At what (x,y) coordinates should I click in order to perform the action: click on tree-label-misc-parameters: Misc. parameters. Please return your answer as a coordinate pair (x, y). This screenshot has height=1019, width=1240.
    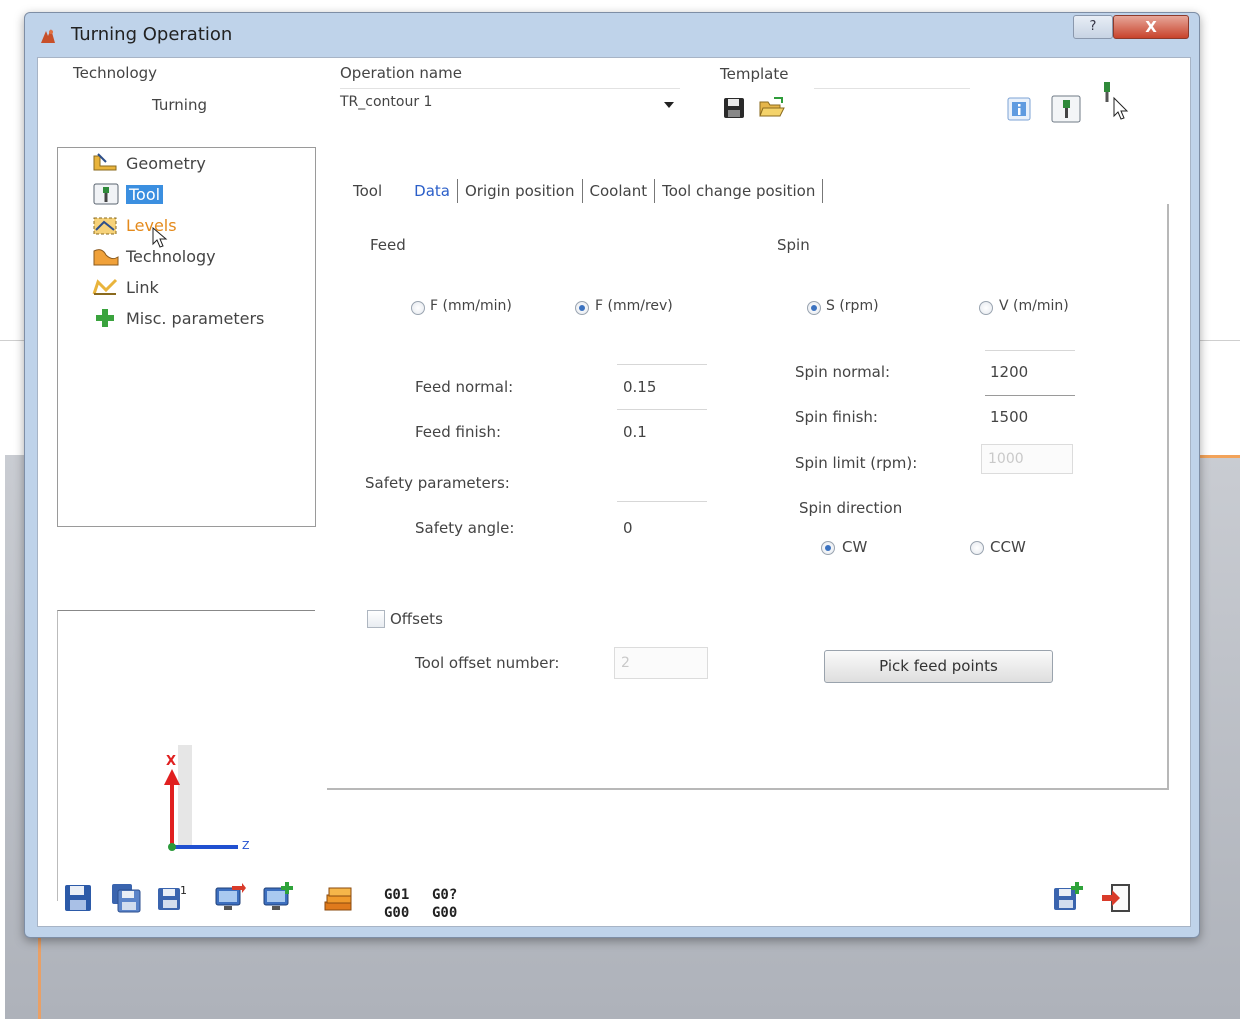
    Looking at the image, I should click on (195, 318).